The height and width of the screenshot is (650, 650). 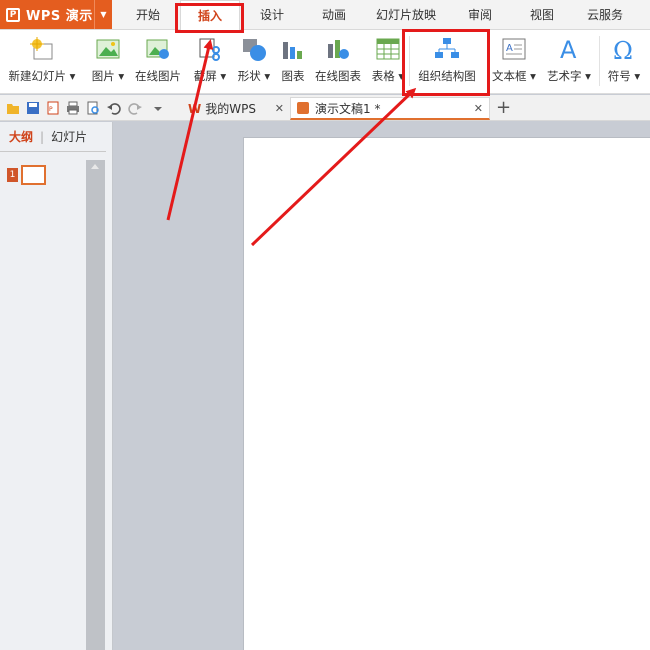 I want to click on shape-label: 形状, so click(x=249, y=76).